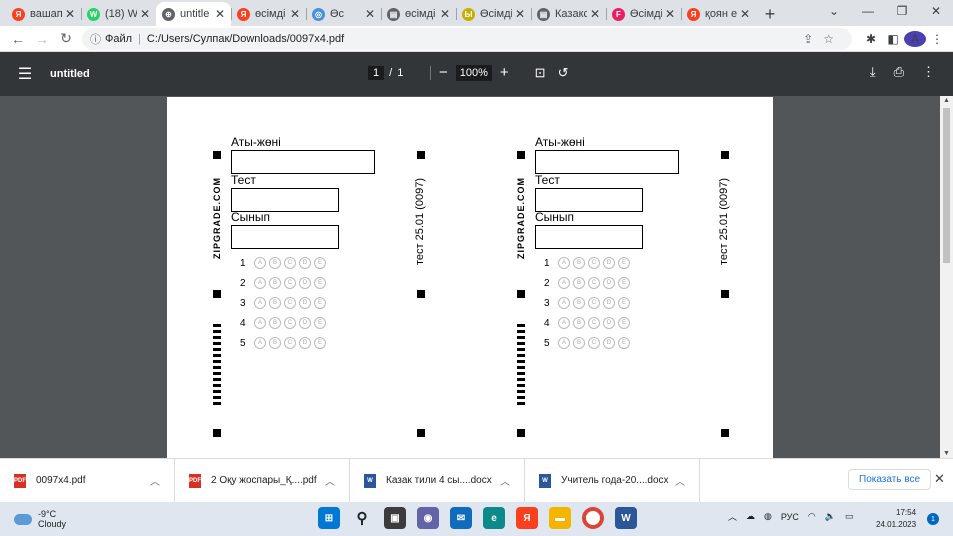  What do you see at coordinates (118, 14) in the screenshot?
I see `tab-1: W (18) Wh✕` at bounding box center [118, 14].